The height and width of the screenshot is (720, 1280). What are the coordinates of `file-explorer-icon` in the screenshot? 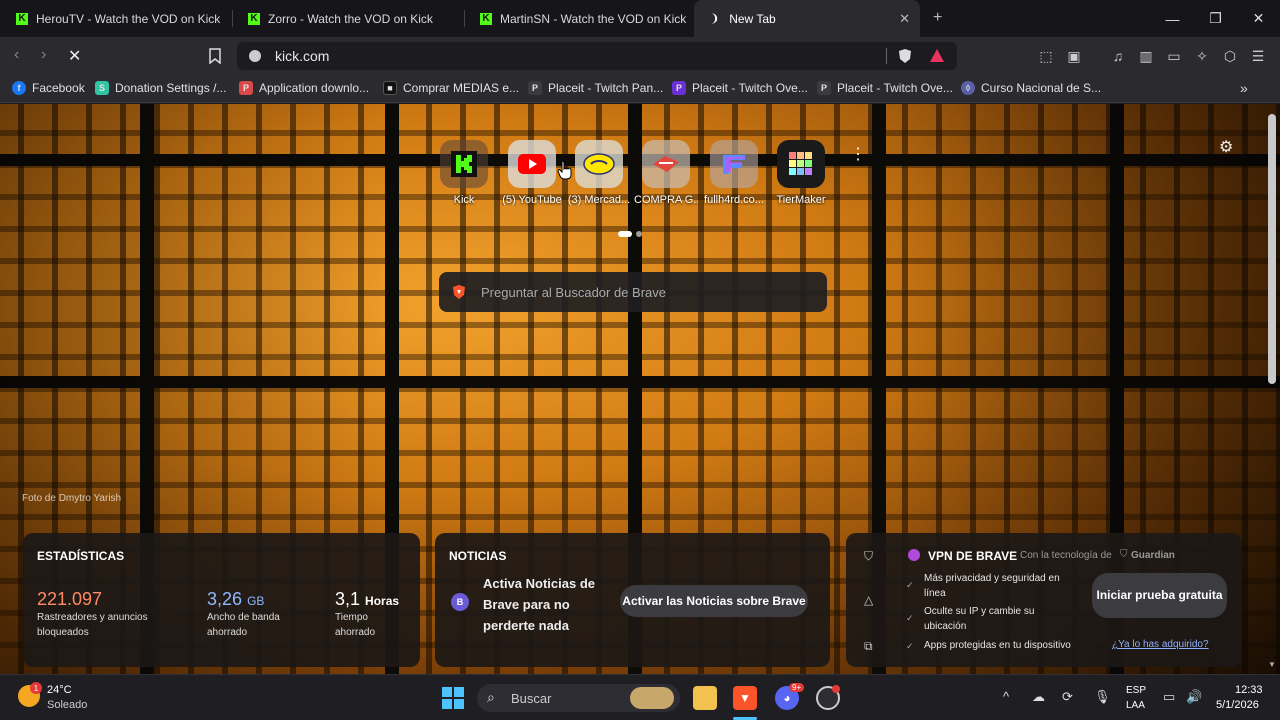 It's located at (705, 698).